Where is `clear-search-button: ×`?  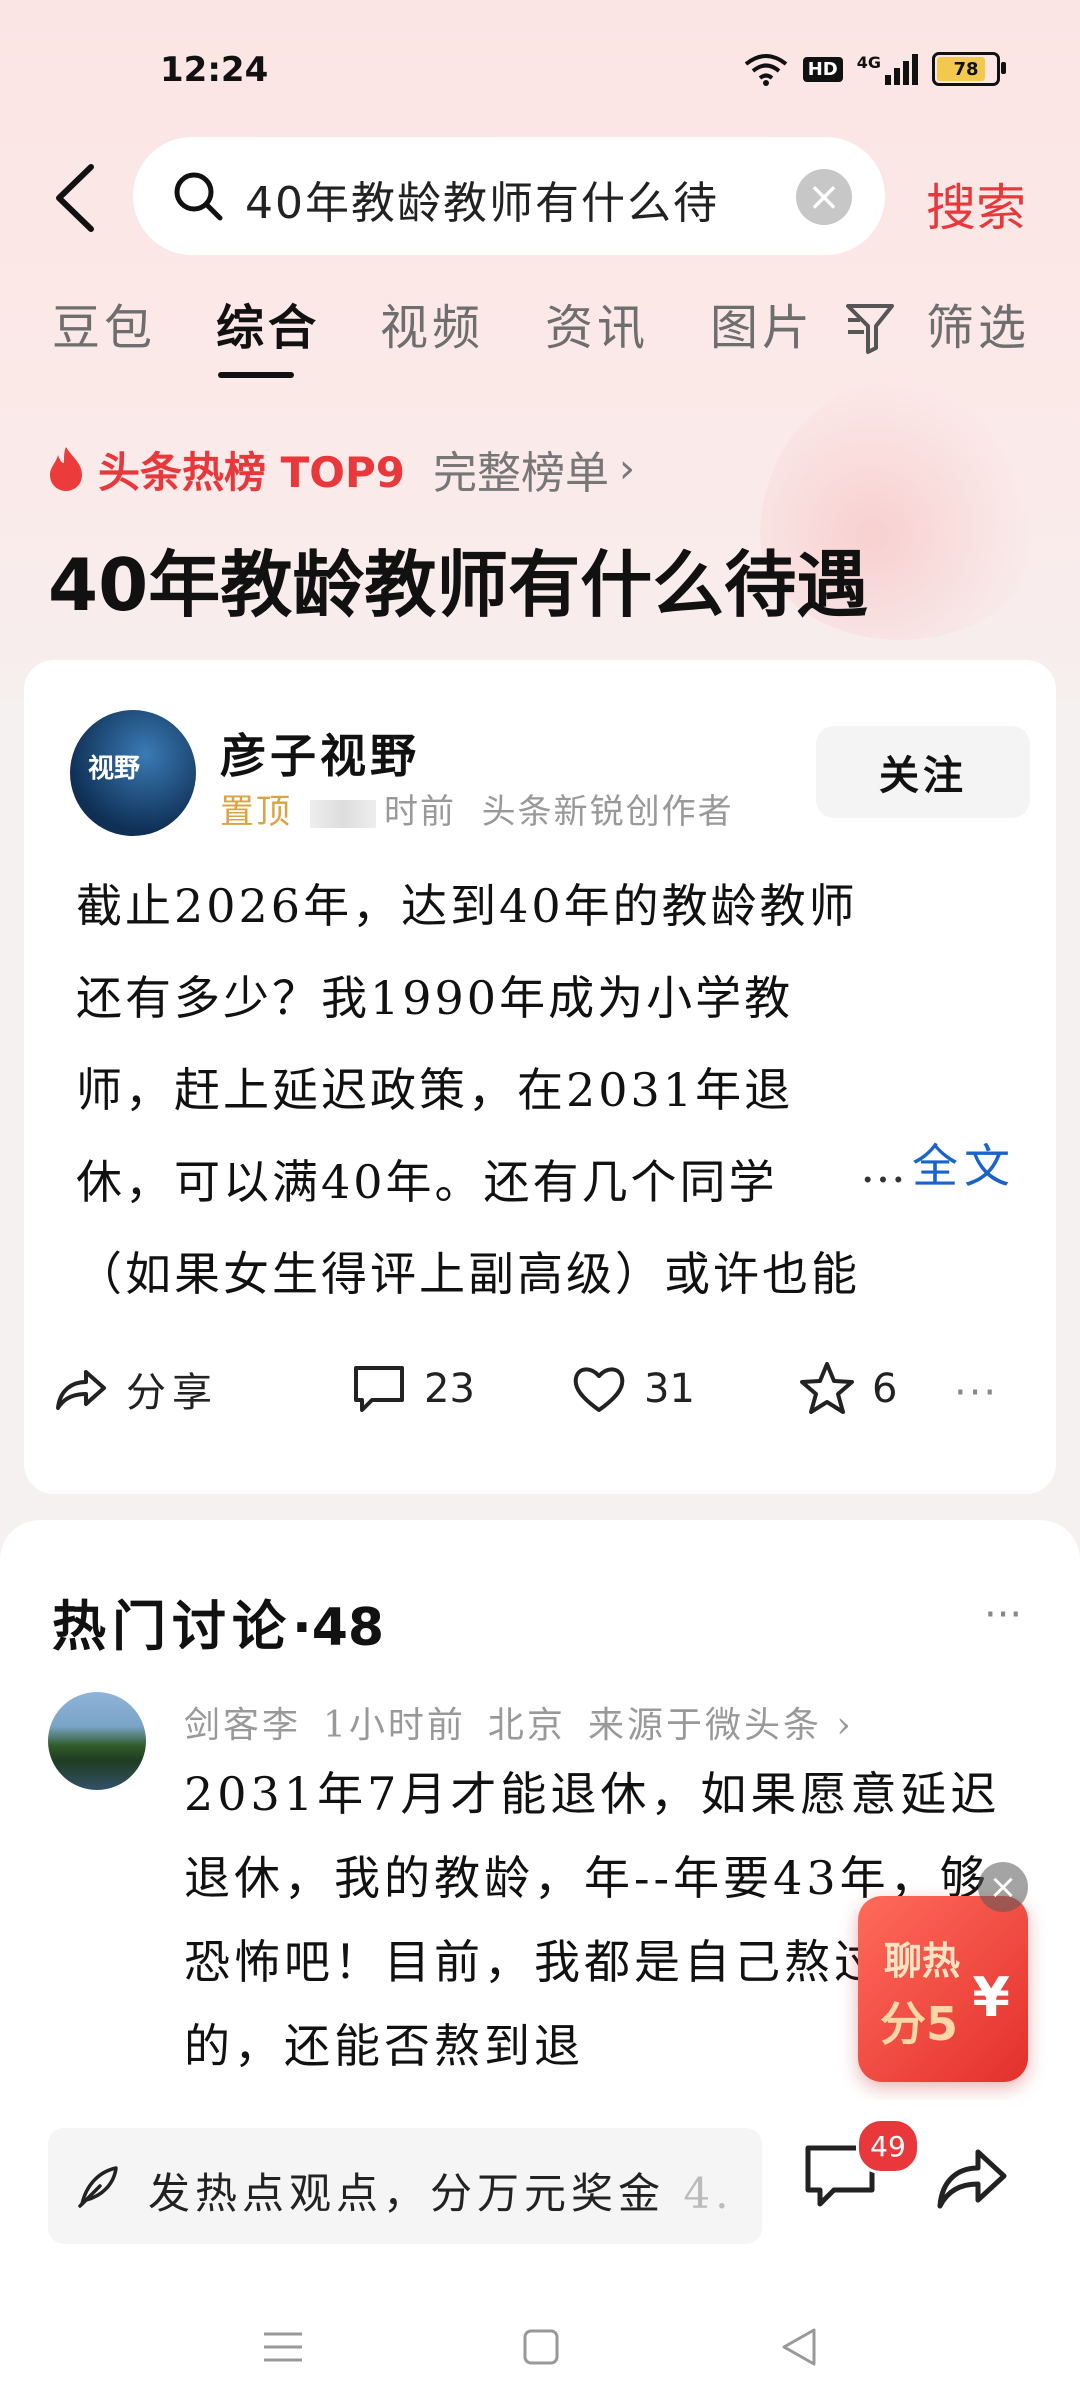
clear-search-button: × is located at coordinates (824, 197).